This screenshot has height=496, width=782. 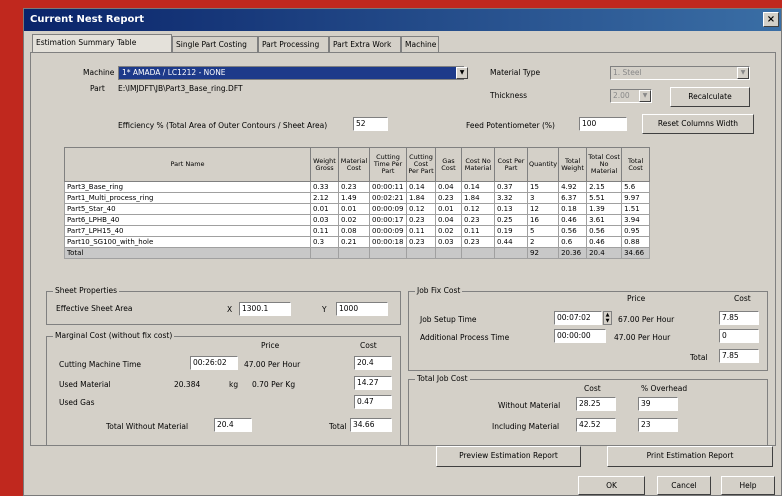 I want to click on col-cost-no-material: Cost No Material, so click(x=478, y=164).